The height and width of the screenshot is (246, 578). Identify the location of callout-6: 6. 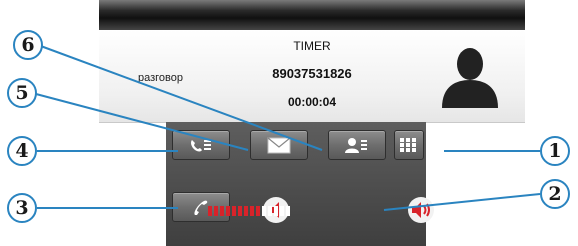
(28, 45).